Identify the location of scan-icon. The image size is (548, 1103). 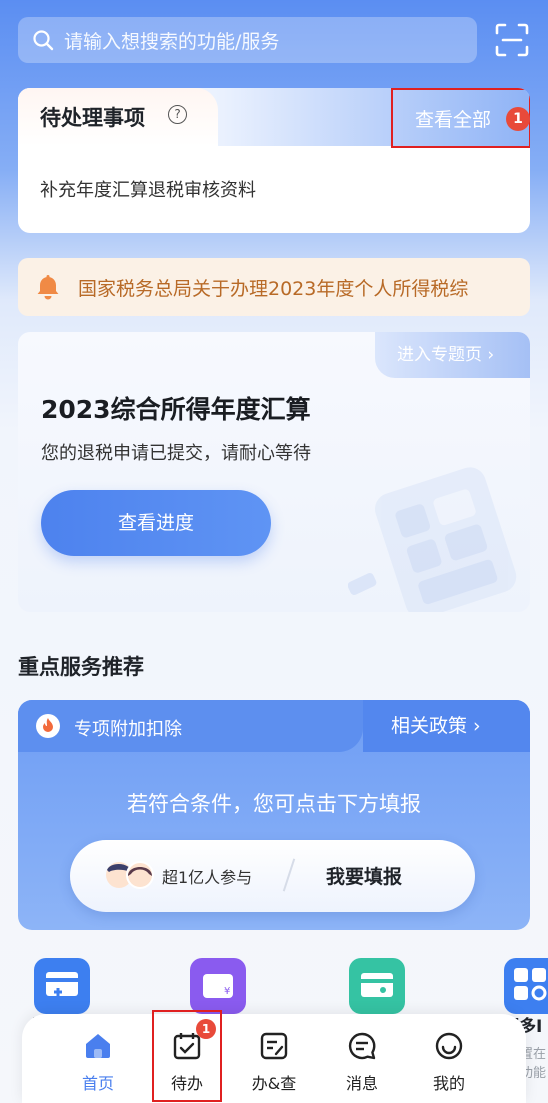
(512, 40).